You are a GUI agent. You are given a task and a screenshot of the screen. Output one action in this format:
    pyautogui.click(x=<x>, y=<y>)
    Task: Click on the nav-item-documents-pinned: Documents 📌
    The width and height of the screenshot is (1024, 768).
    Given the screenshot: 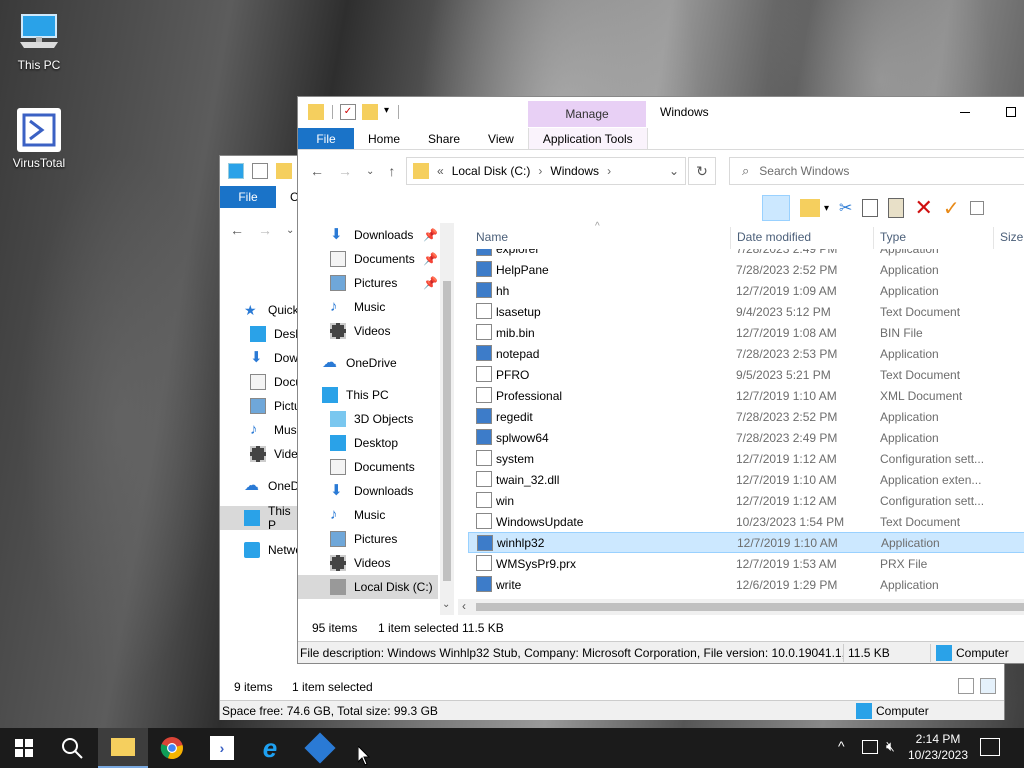 What is the action you would take?
    pyautogui.click(x=384, y=259)
    